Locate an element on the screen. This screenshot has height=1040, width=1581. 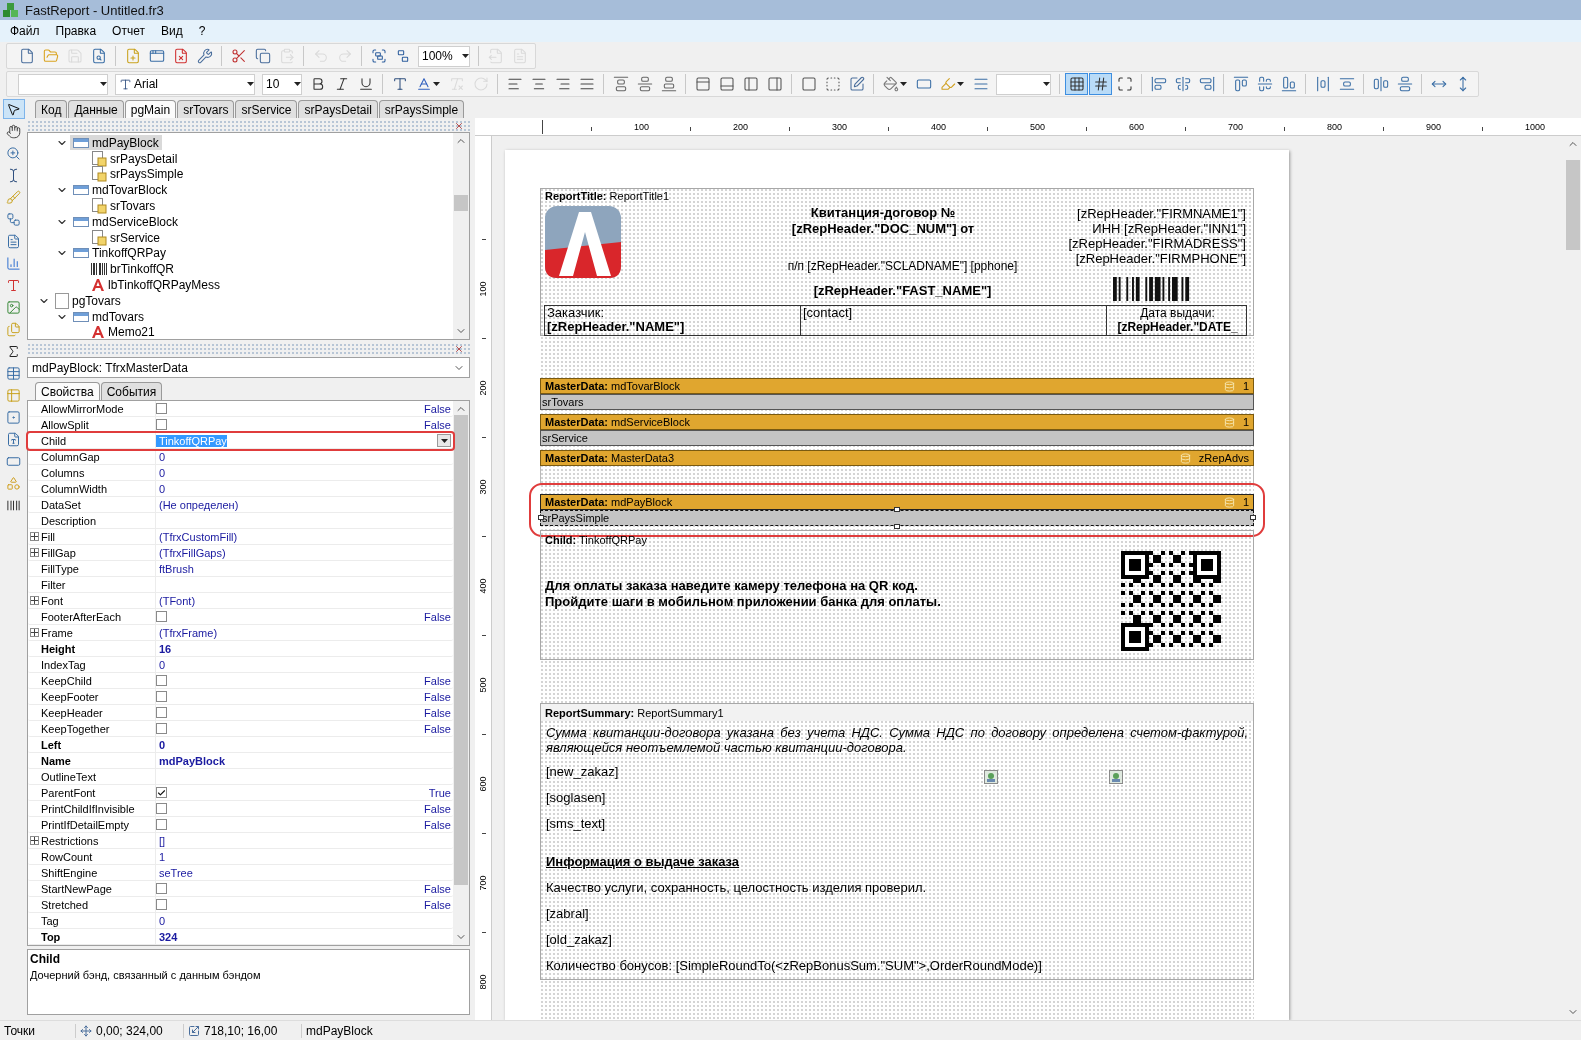
property-row: DataSet (Не определен) is located at coordinates (240, 505).